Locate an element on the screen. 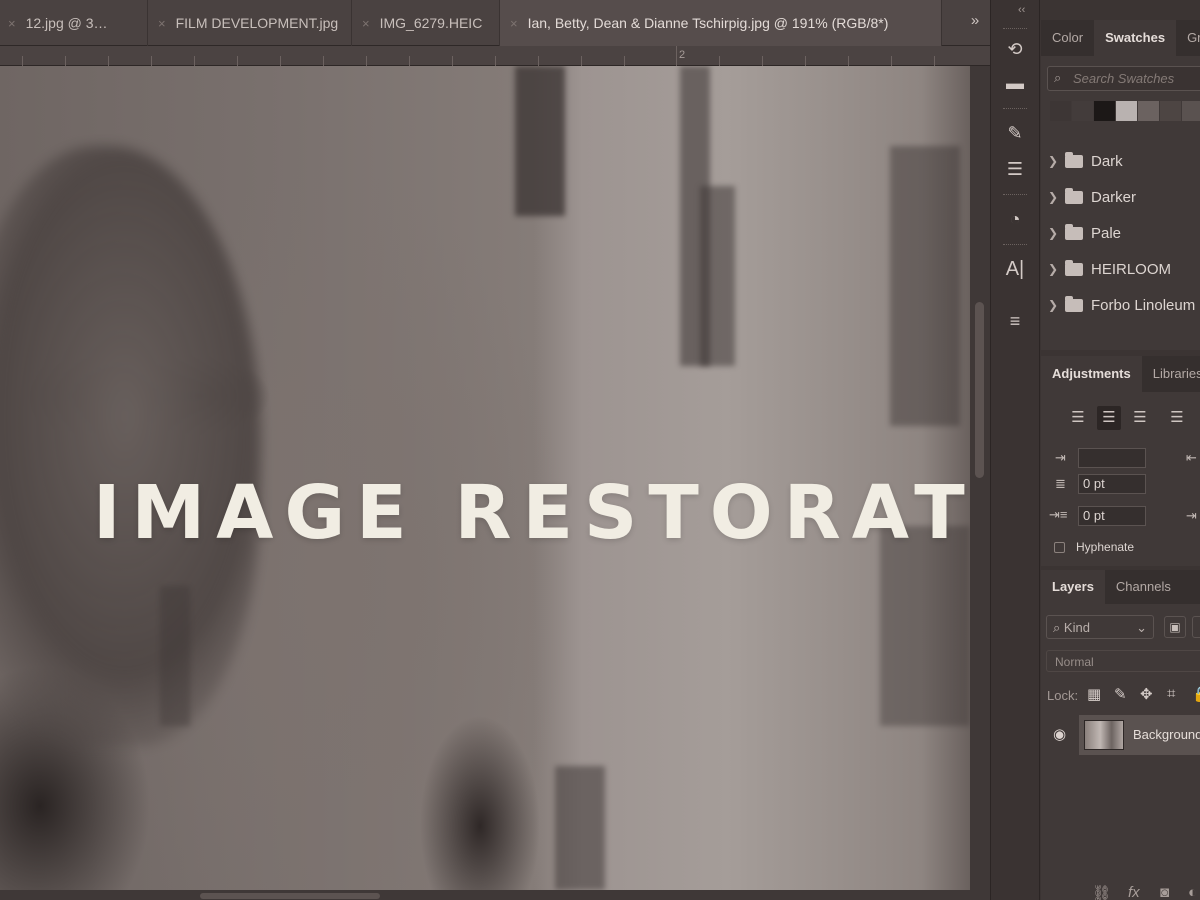 The height and width of the screenshot is (900, 1200). swatch-folder: ❯ Forbo Linoleum is located at coordinates (1121, 305).